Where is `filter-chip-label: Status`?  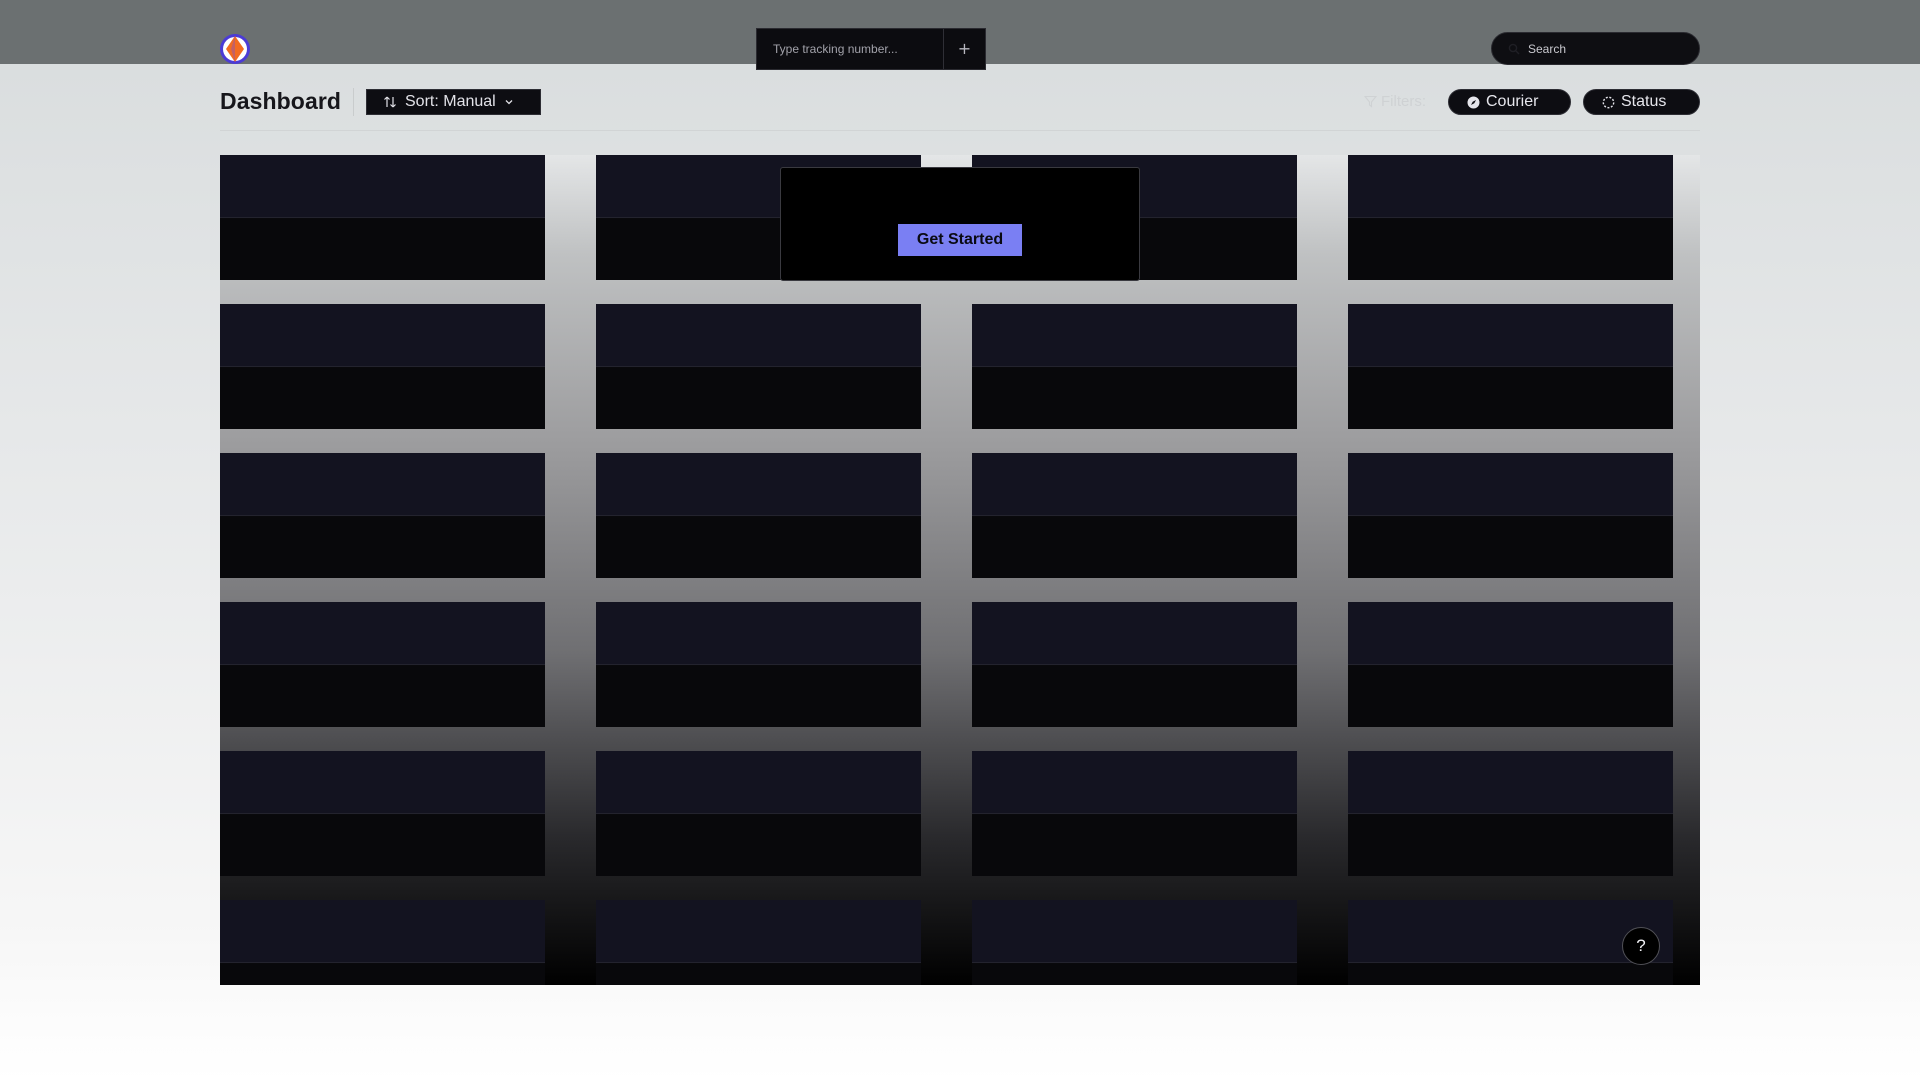
filter-chip-label: Status is located at coordinates (1644, 101).